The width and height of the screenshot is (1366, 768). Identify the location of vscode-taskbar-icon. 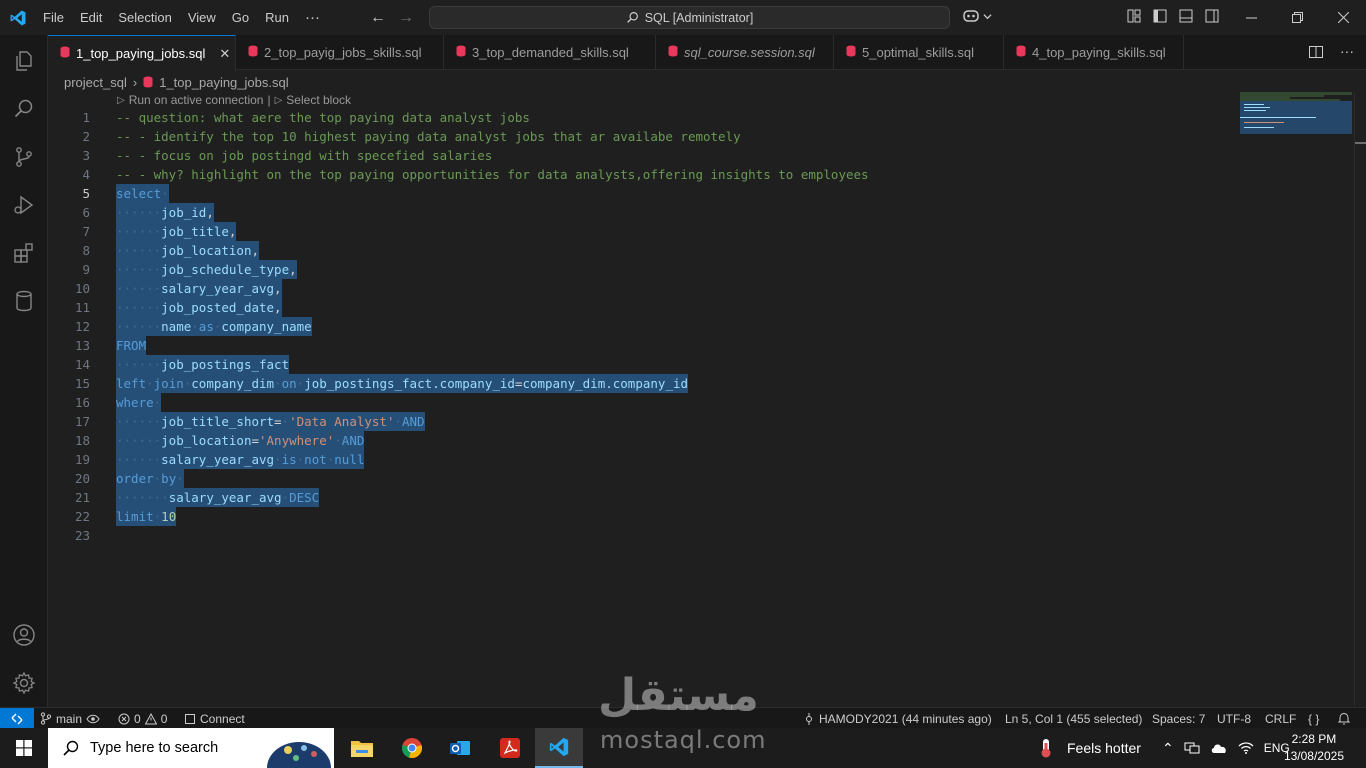
(559, 748).